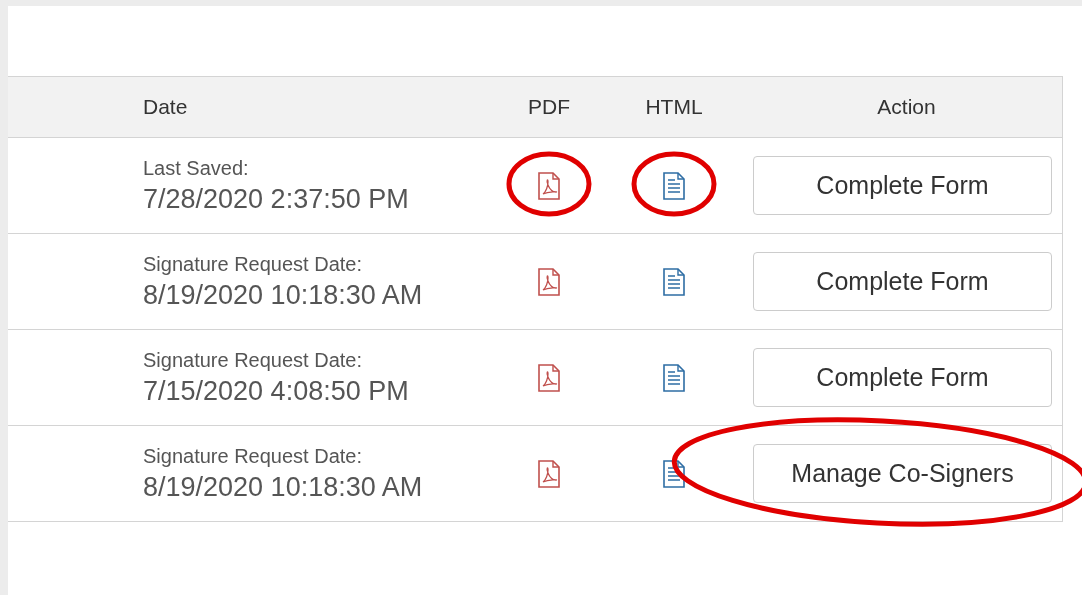 The height and width of the screenshot is (595, 1082). I want to click on column-header: HTML, so click(674, 107).